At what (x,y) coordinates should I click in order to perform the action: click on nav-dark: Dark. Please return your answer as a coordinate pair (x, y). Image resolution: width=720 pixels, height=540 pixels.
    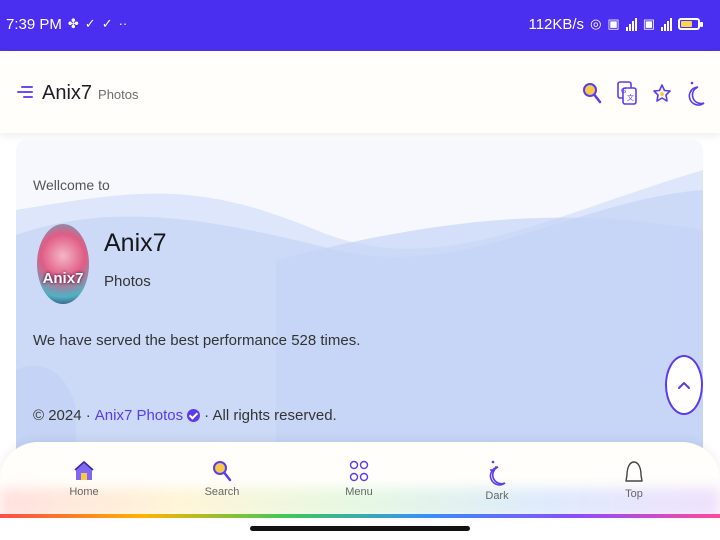
    Looking at the image, I should click on (497, 480).